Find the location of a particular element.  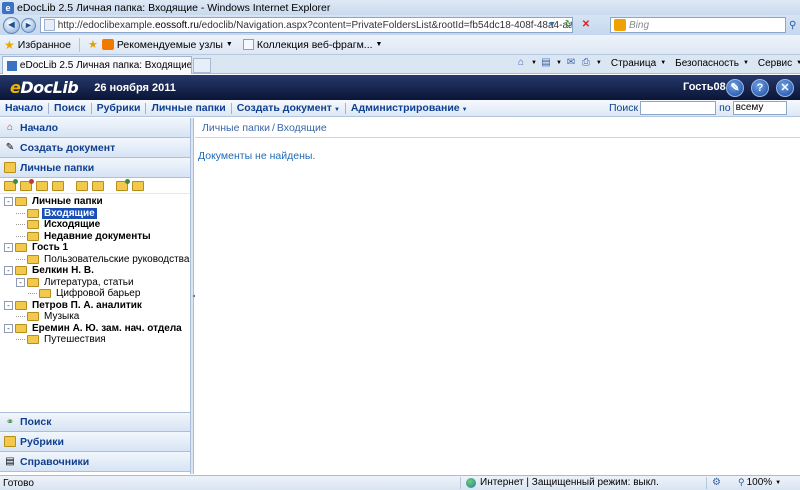

copy-folder-icon is located at coordinates (82, 185).